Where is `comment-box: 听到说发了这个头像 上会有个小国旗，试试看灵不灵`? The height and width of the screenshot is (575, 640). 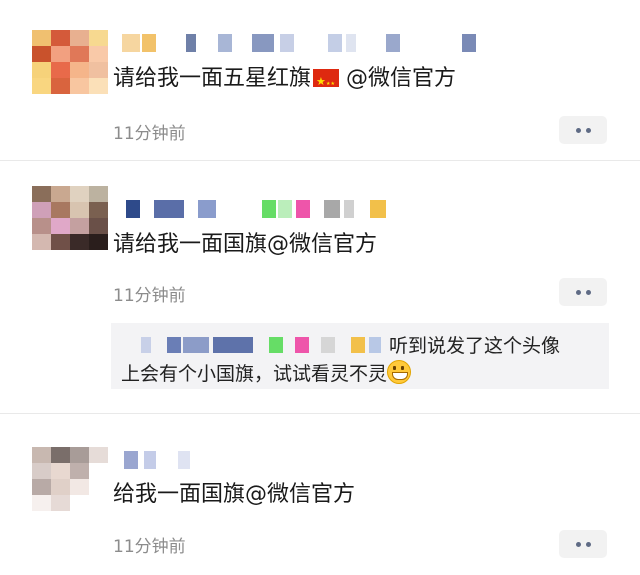
comment-box: 听到说发了这个头像 上会有个小国旗，试试看灵不灵 is located at coordinates (360, 356).